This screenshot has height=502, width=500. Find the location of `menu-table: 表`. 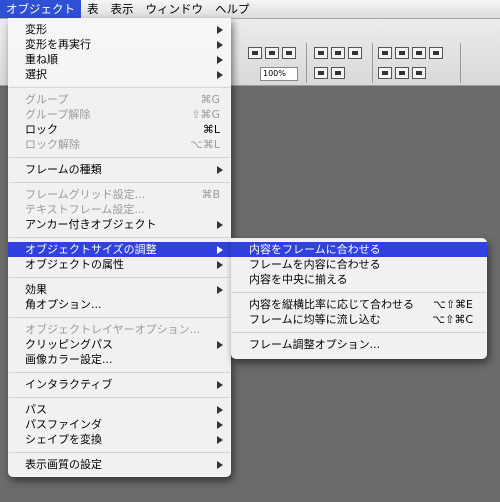

menu-table: 表 is located at coordinates (93, 9).